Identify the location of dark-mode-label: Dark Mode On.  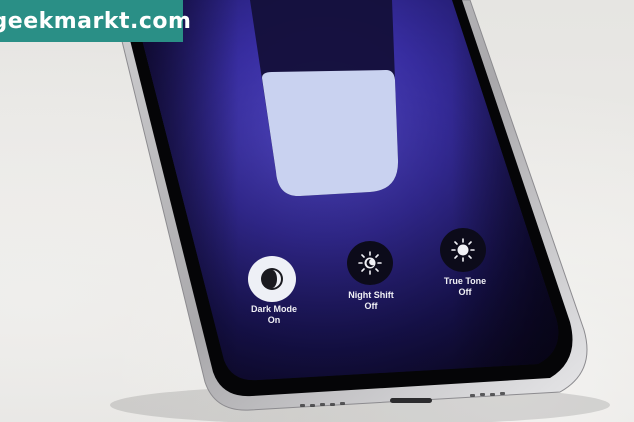
(274, 315).